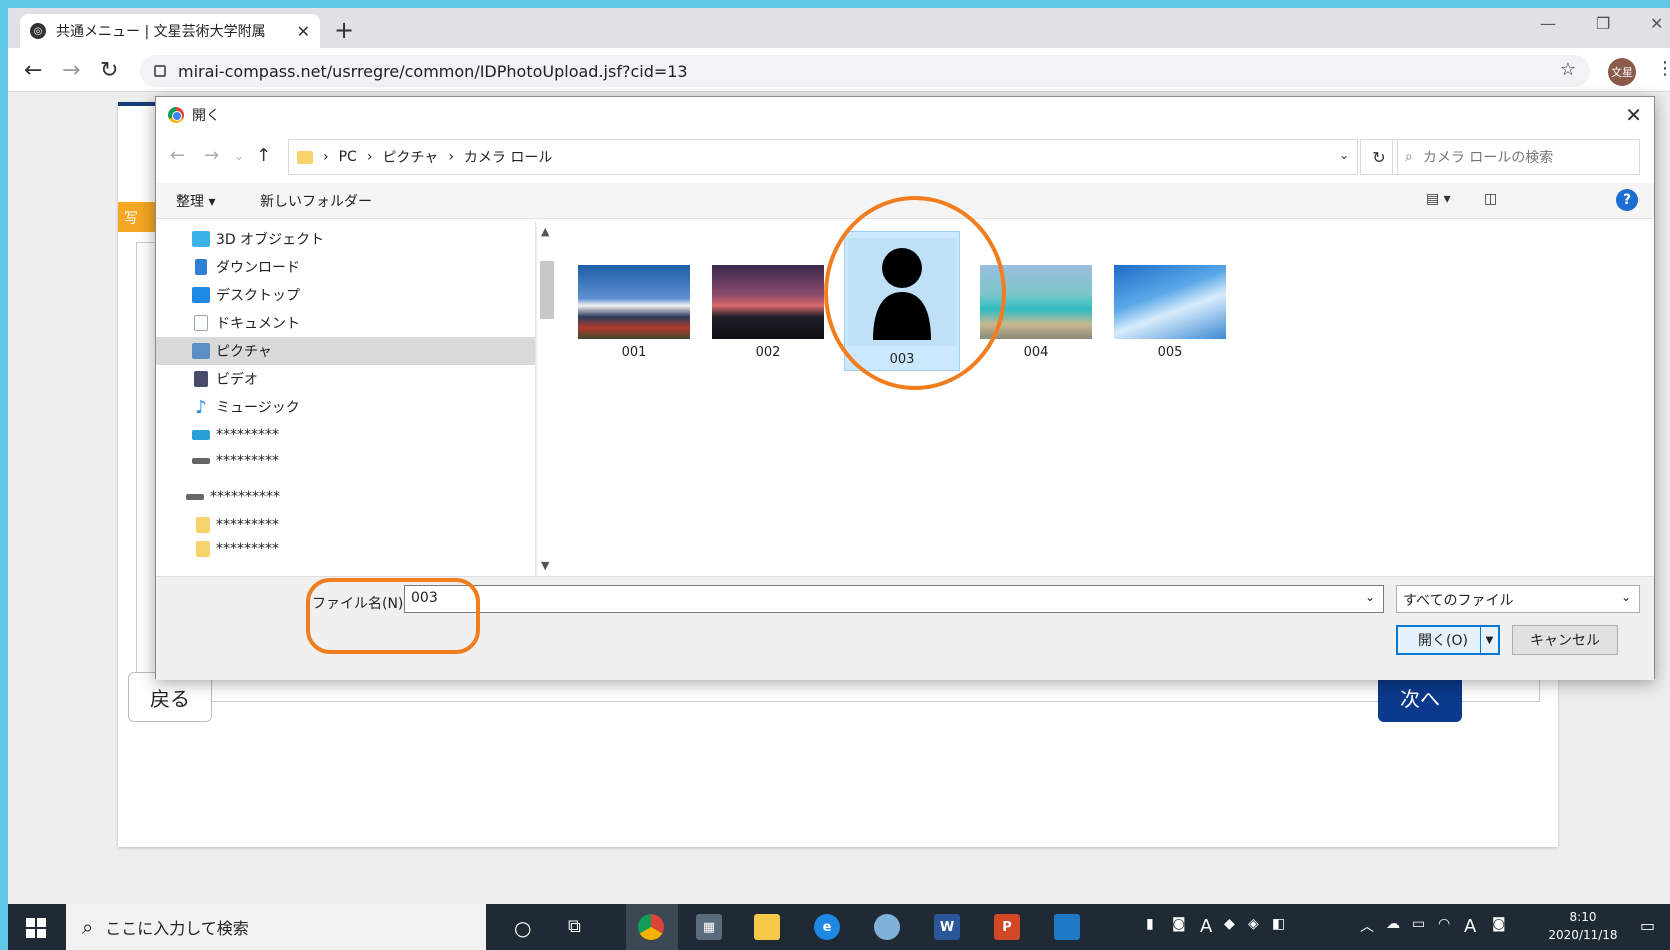  I want to click on nav-item-drive: **********, so click(233, 497).